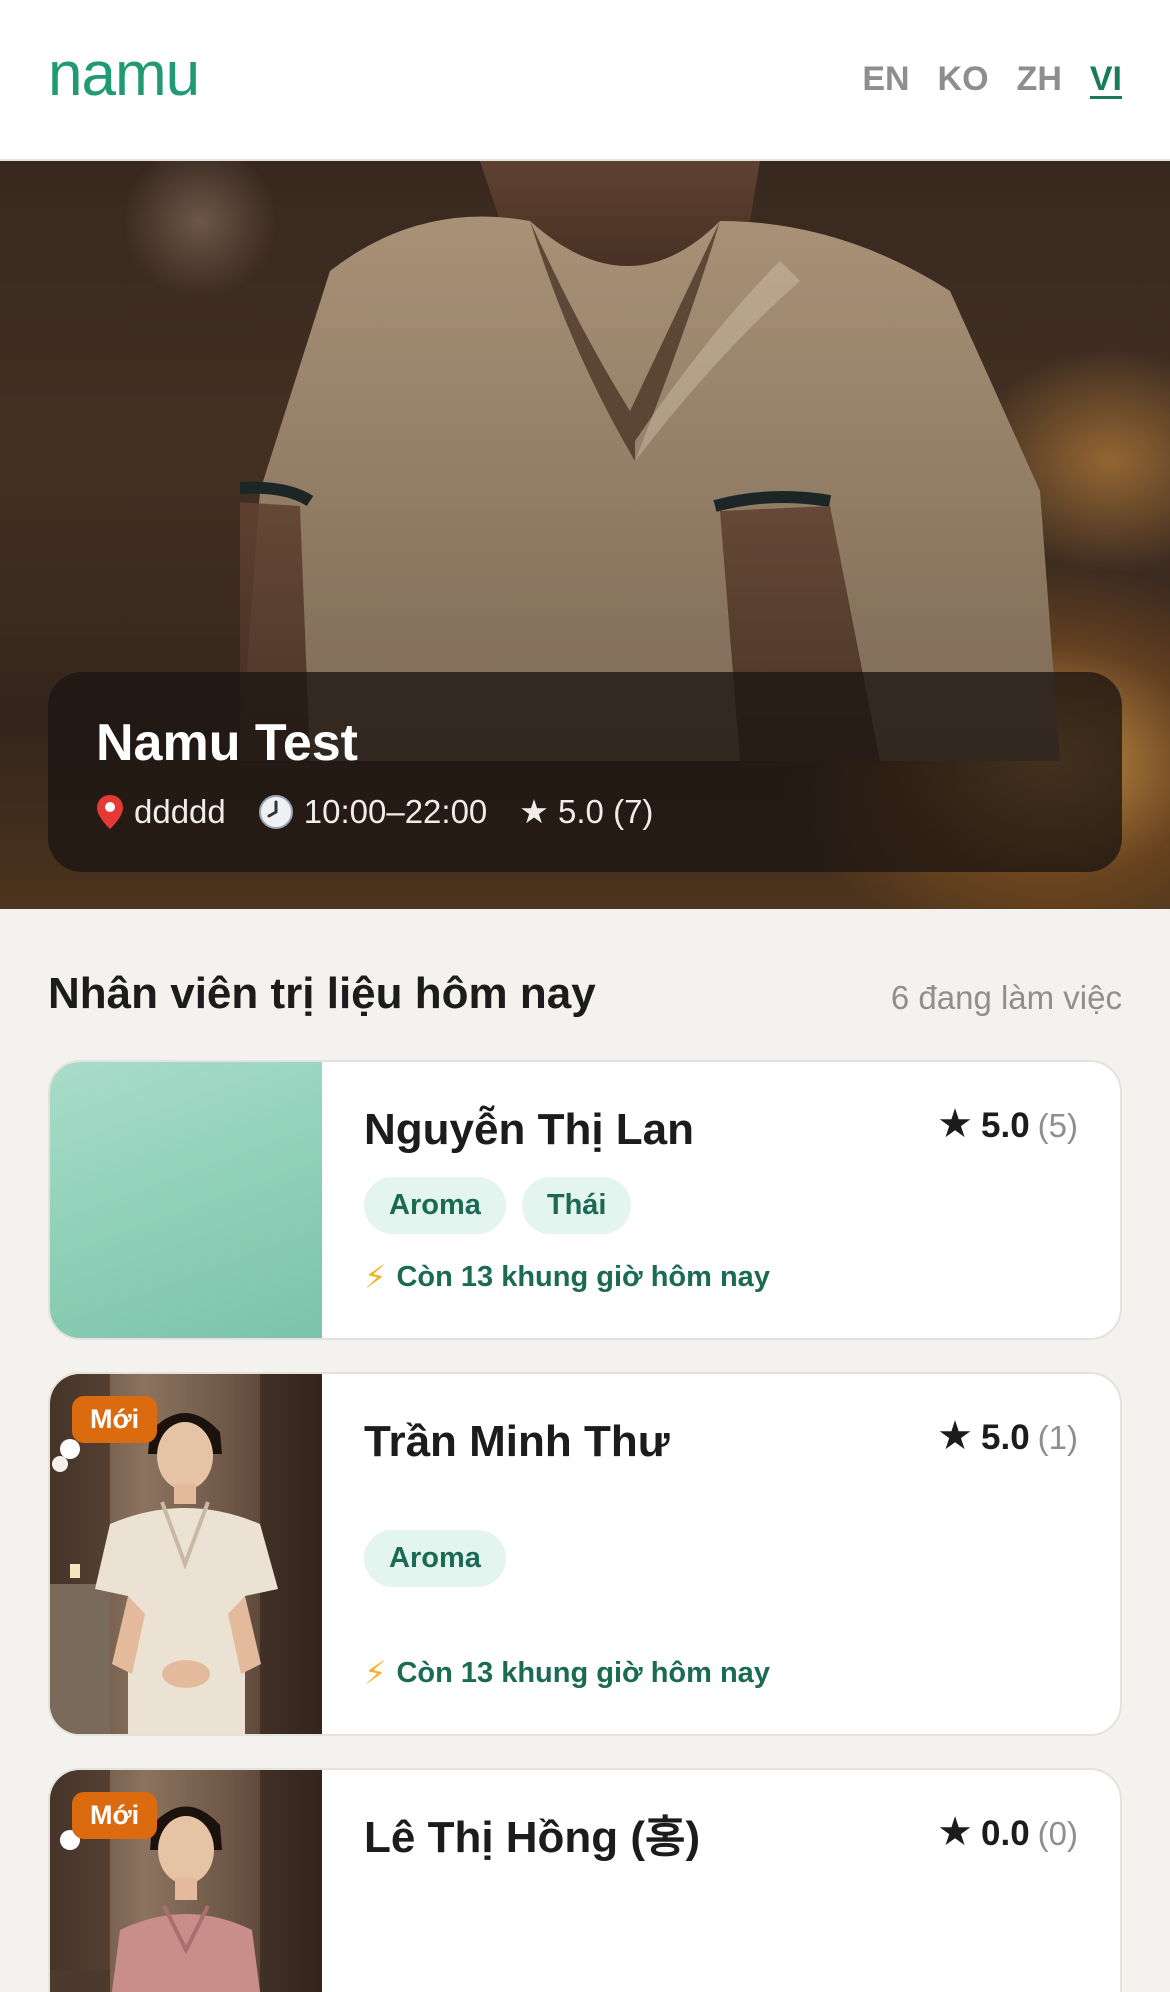 This screenshot has width=1170, height=1992. What do you see at coordinates (395, 811) in the screenshot?
I see `shop-hours-text: 10:00–22:00` at bounding box center [395, 811].